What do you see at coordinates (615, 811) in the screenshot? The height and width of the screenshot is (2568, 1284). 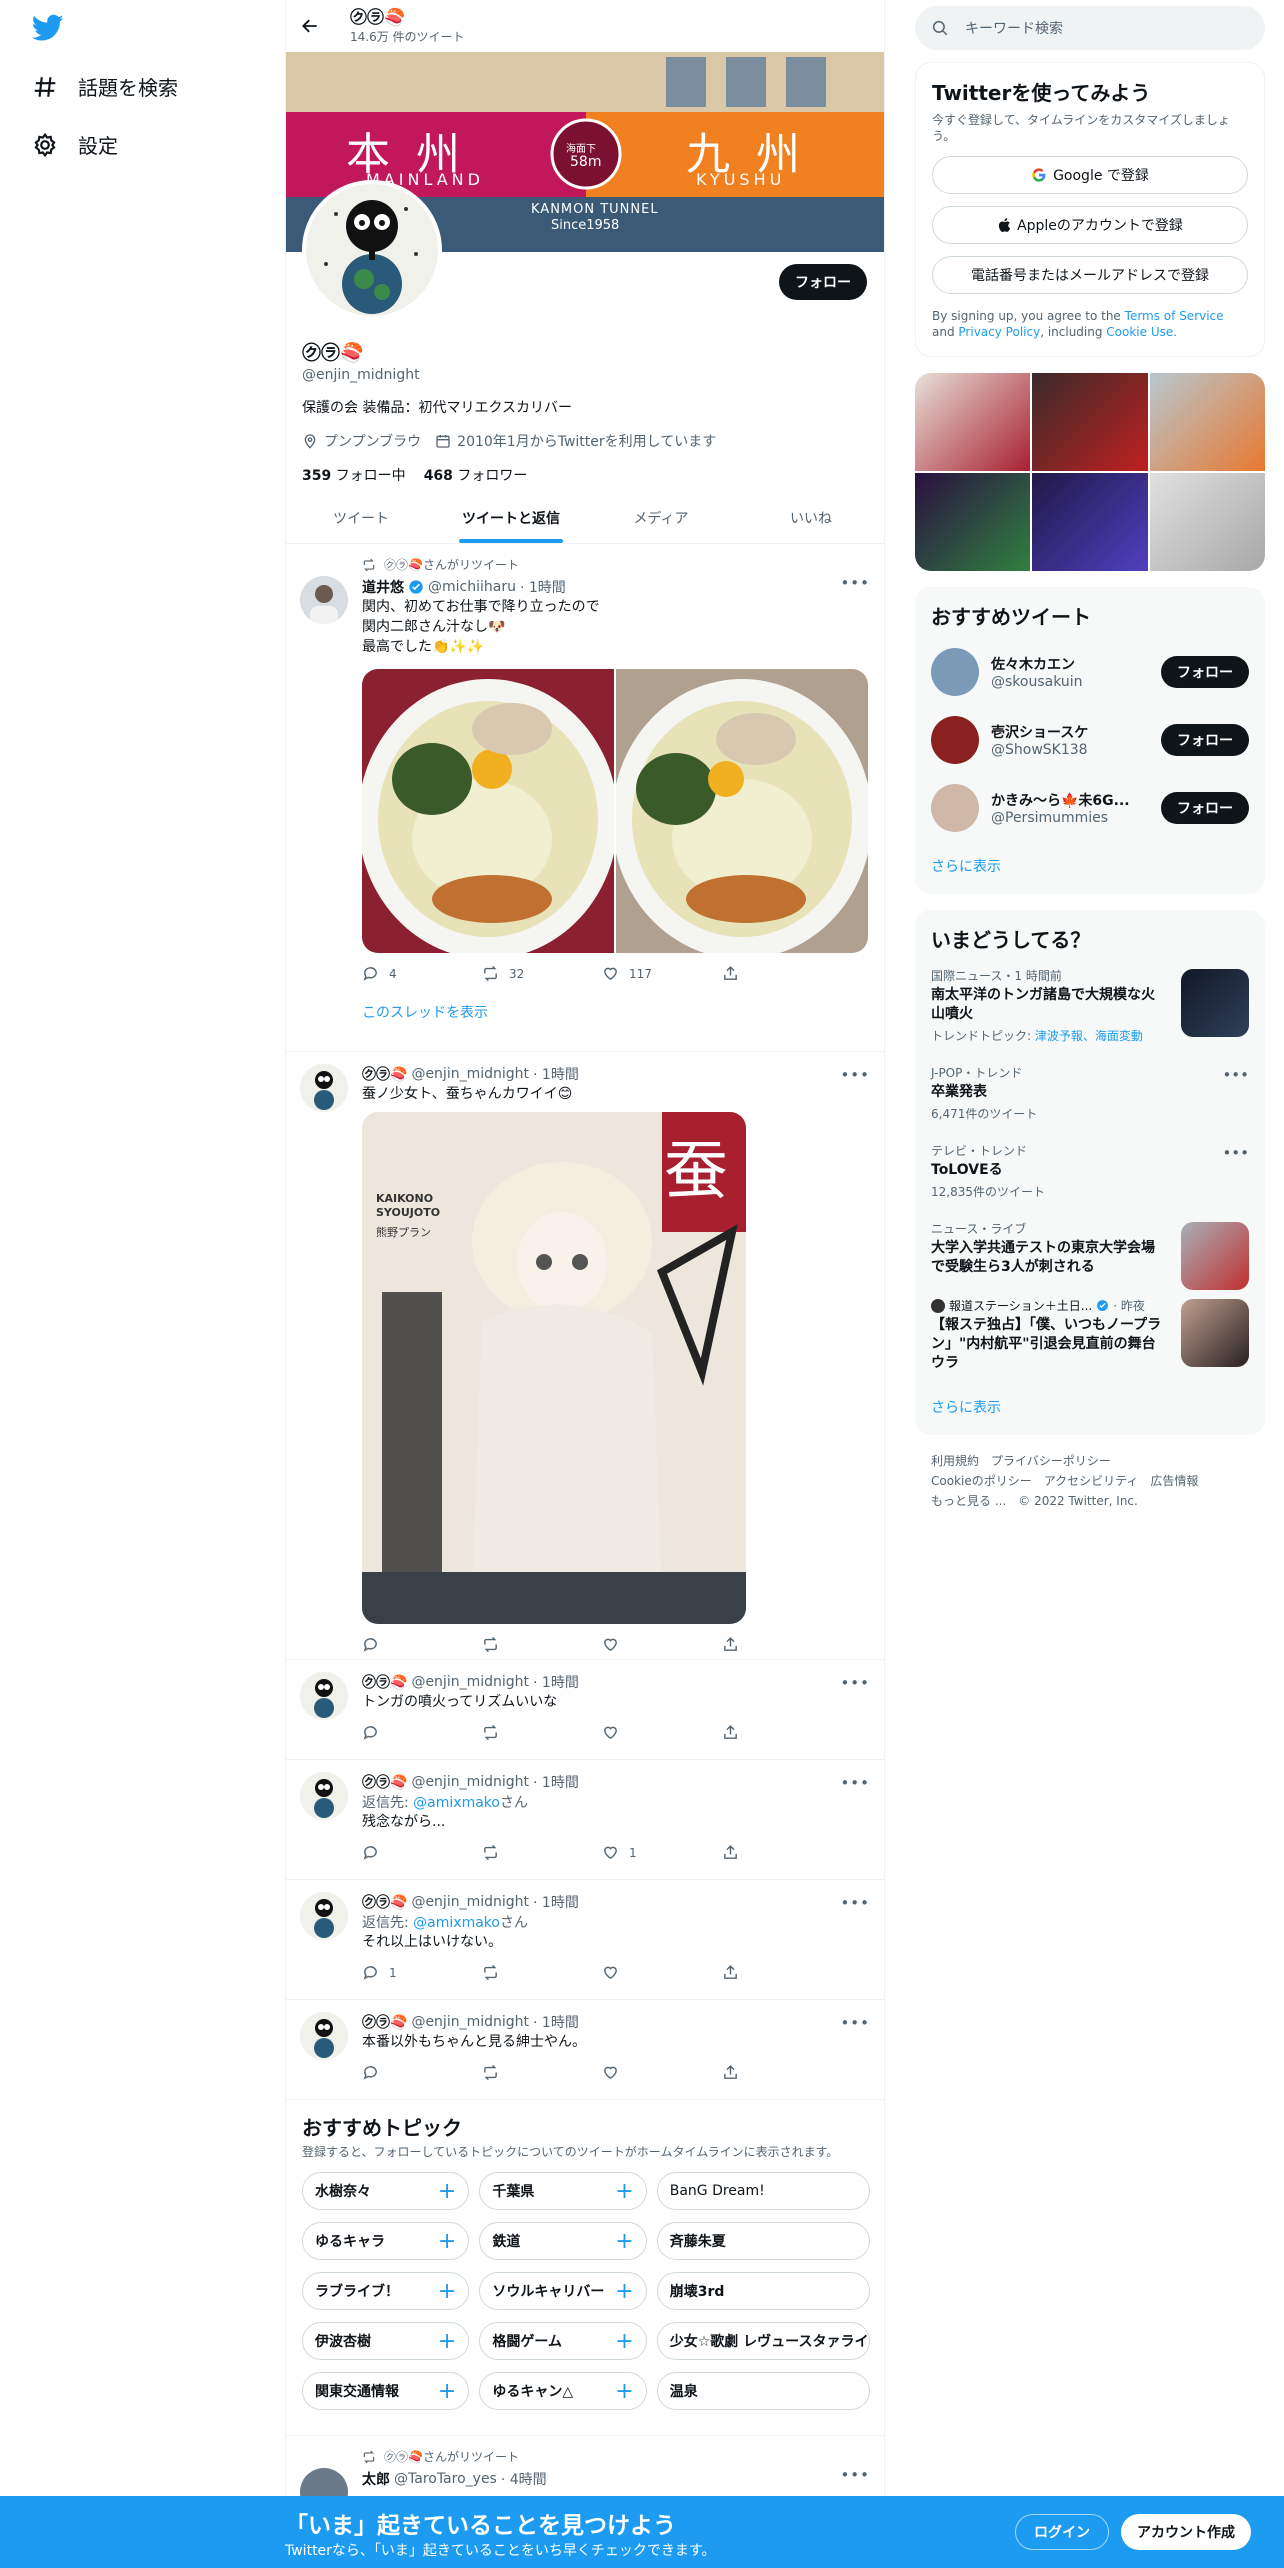 I see `tweet-media` at bounding box center [615, 811].